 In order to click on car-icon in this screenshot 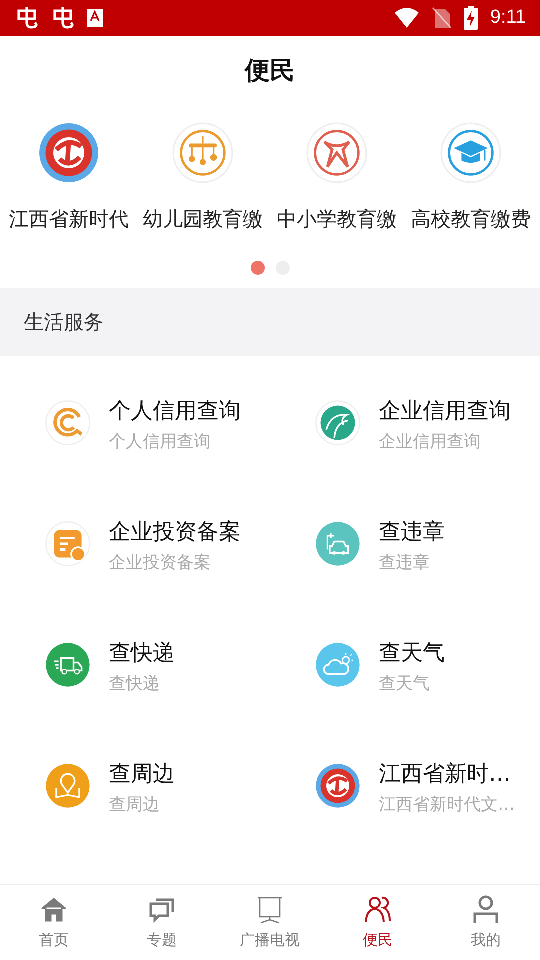, I will do `click(338, 543)`.